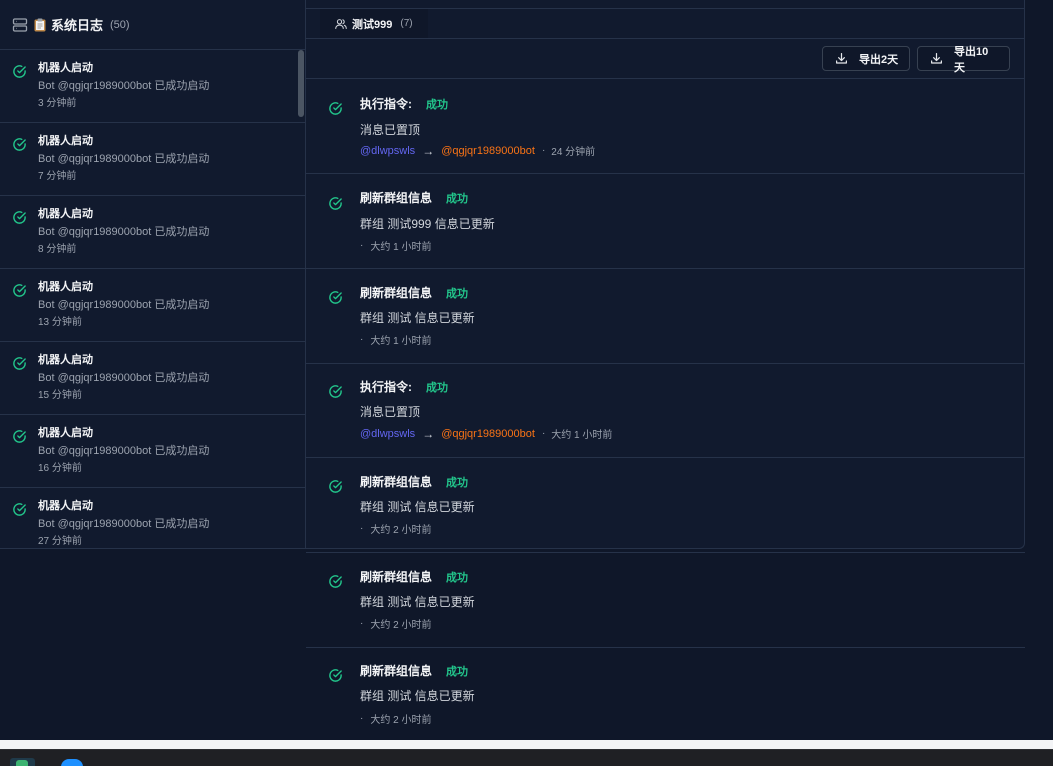  Describe the element at coordinates (401, 720) in the screenshot. I see `activity-time: 大约 2 小时前` at that location.